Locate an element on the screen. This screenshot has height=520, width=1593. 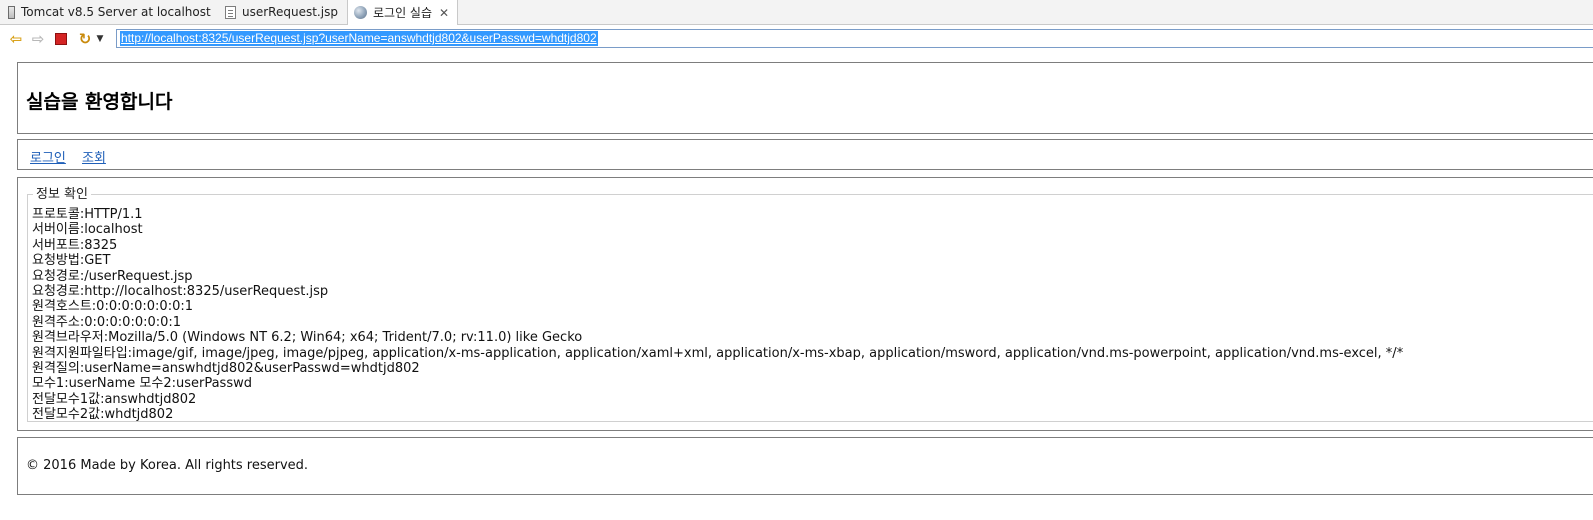
chevron-down-icon: ▼ is located at coordinates (100, 39).